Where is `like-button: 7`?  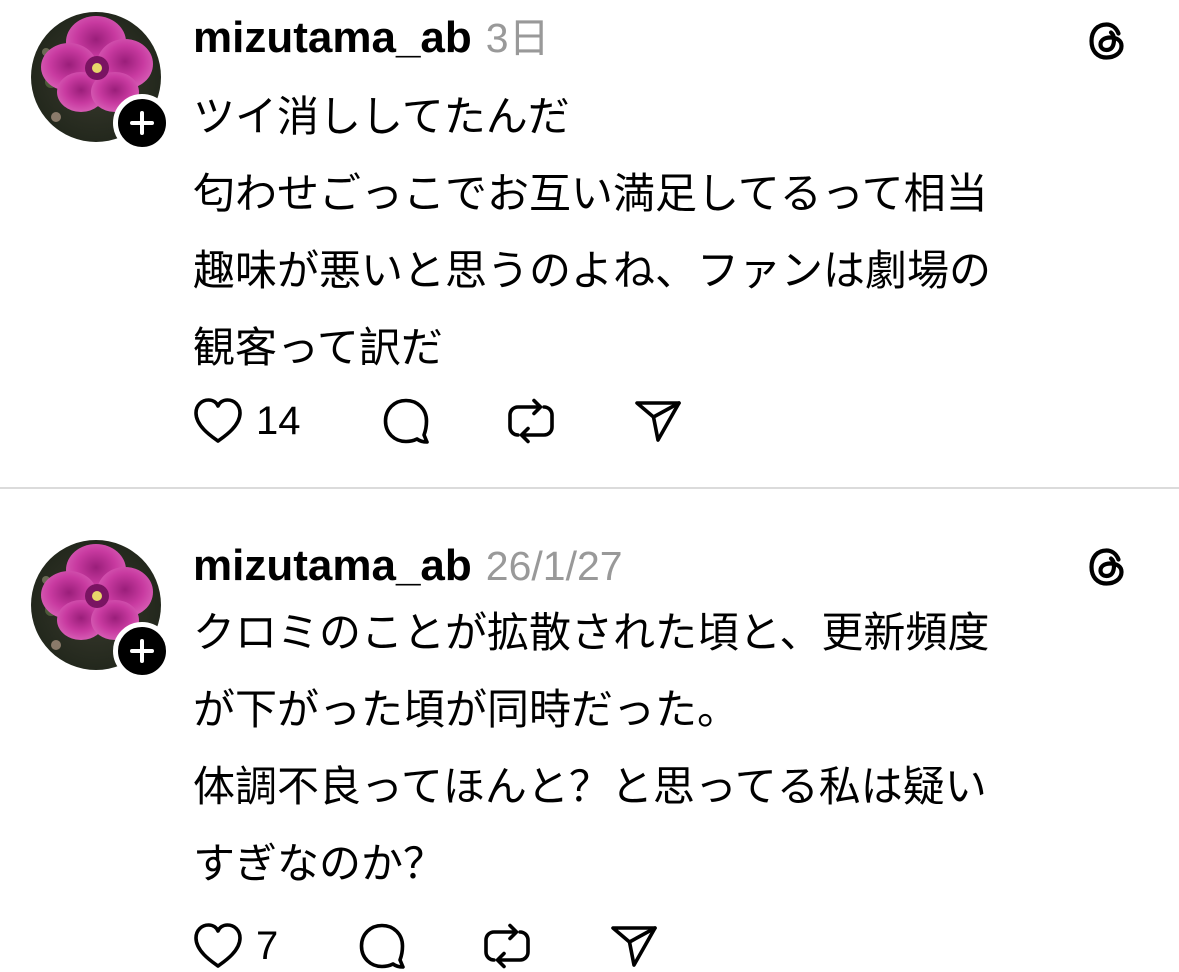
like-button: 7 is located at coordinates (234, 946).